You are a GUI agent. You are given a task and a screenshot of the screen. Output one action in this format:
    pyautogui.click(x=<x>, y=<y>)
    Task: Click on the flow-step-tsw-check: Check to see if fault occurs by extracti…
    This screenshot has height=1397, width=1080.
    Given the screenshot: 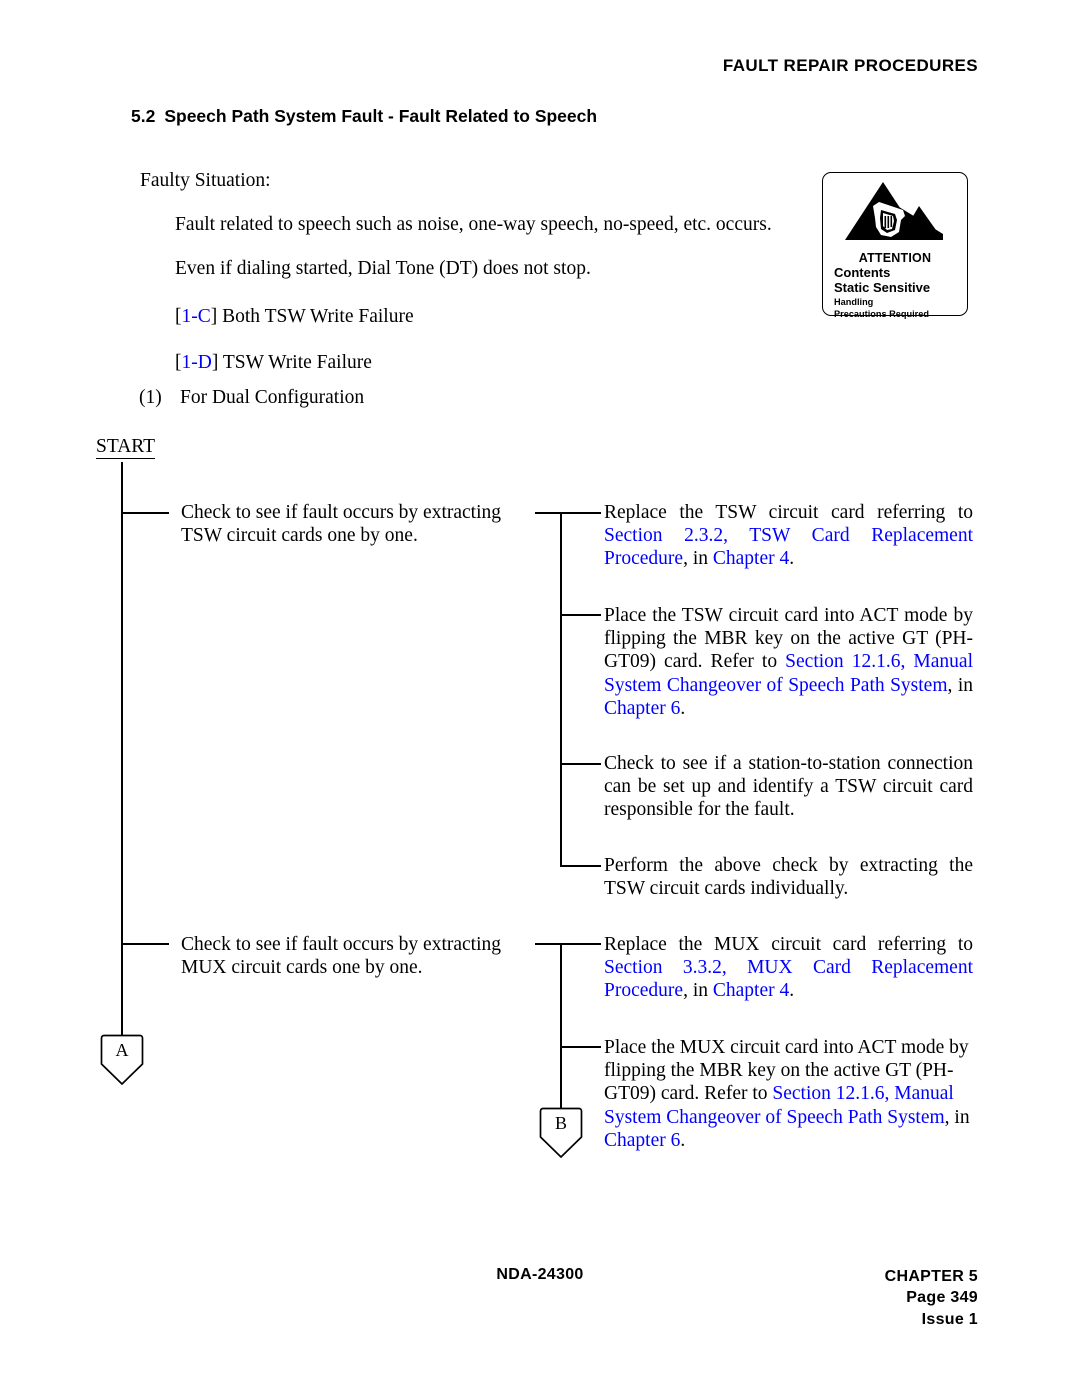 What is the action you would take?
    pyautogui.click(x=351, y=524)
    